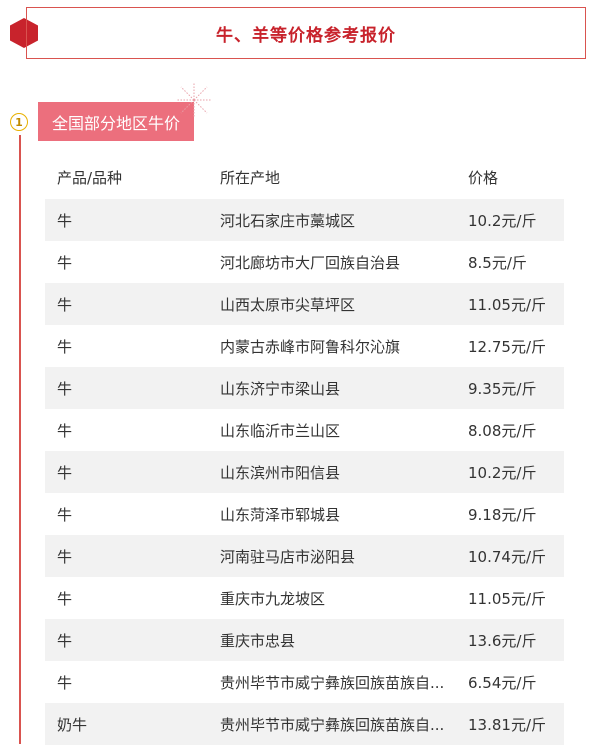 The width and height of the screenshot is (602, 745). Describe the element at coordinates (502, 682) in the screenshot. I see `cell-price: 6.54元/斤` at that location.